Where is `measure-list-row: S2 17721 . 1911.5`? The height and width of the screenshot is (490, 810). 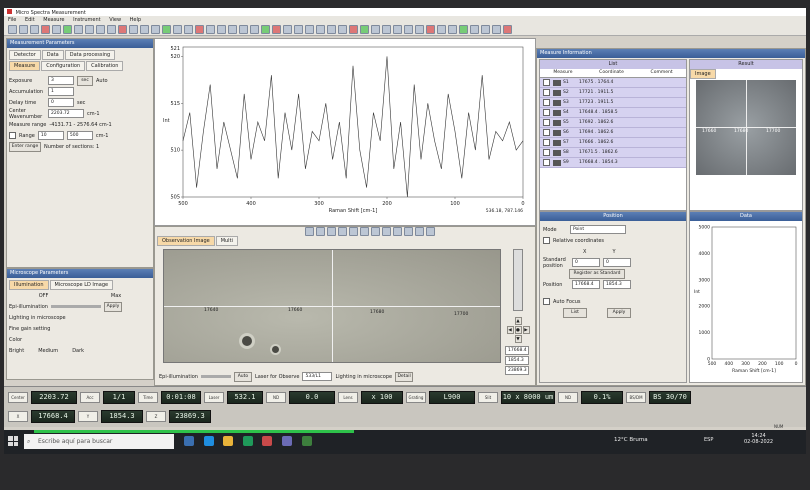
measure-list-row: S2 17721 . 1911.5 is located at coordinates (613, 93).